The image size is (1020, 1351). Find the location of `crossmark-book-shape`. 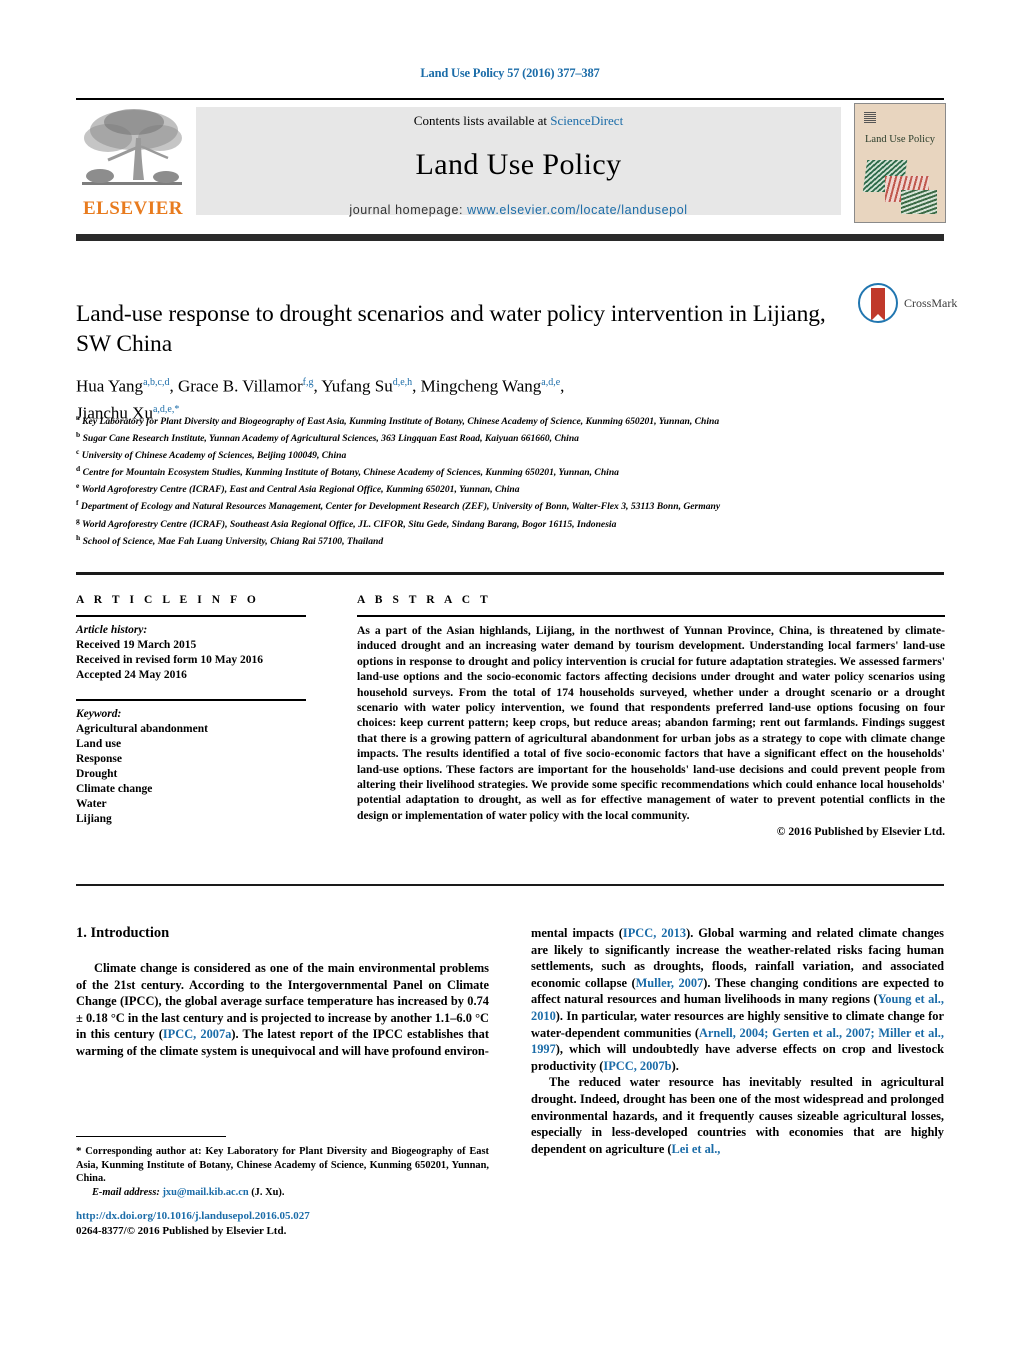

crossmark-book-shape is located at coordinates (878, 304).